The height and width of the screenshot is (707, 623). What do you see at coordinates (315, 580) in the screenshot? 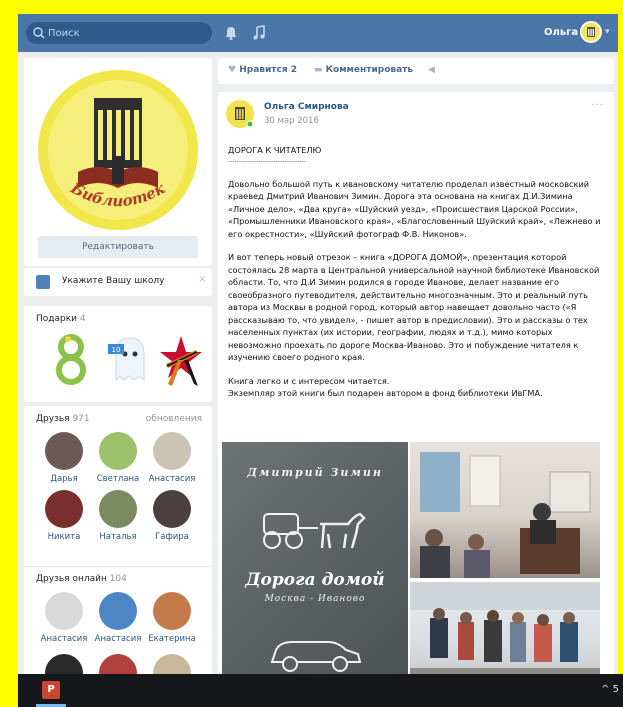
I see `book-title: Дорога домой` at bounding box center [315, 580].